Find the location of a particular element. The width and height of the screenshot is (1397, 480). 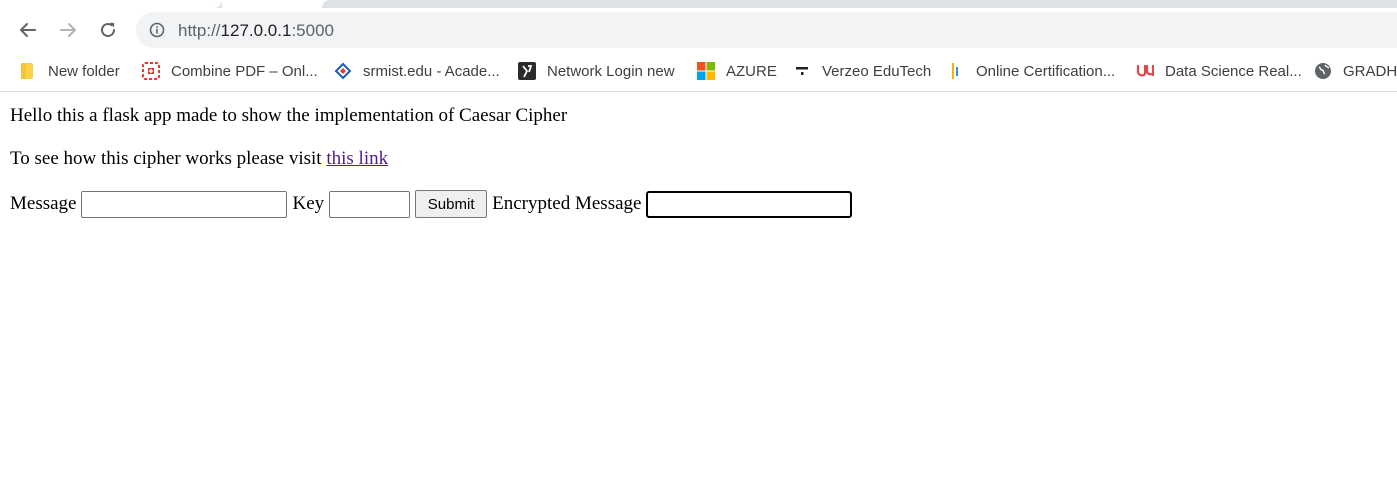

inactive-tab is located at coordinates (276, 4).